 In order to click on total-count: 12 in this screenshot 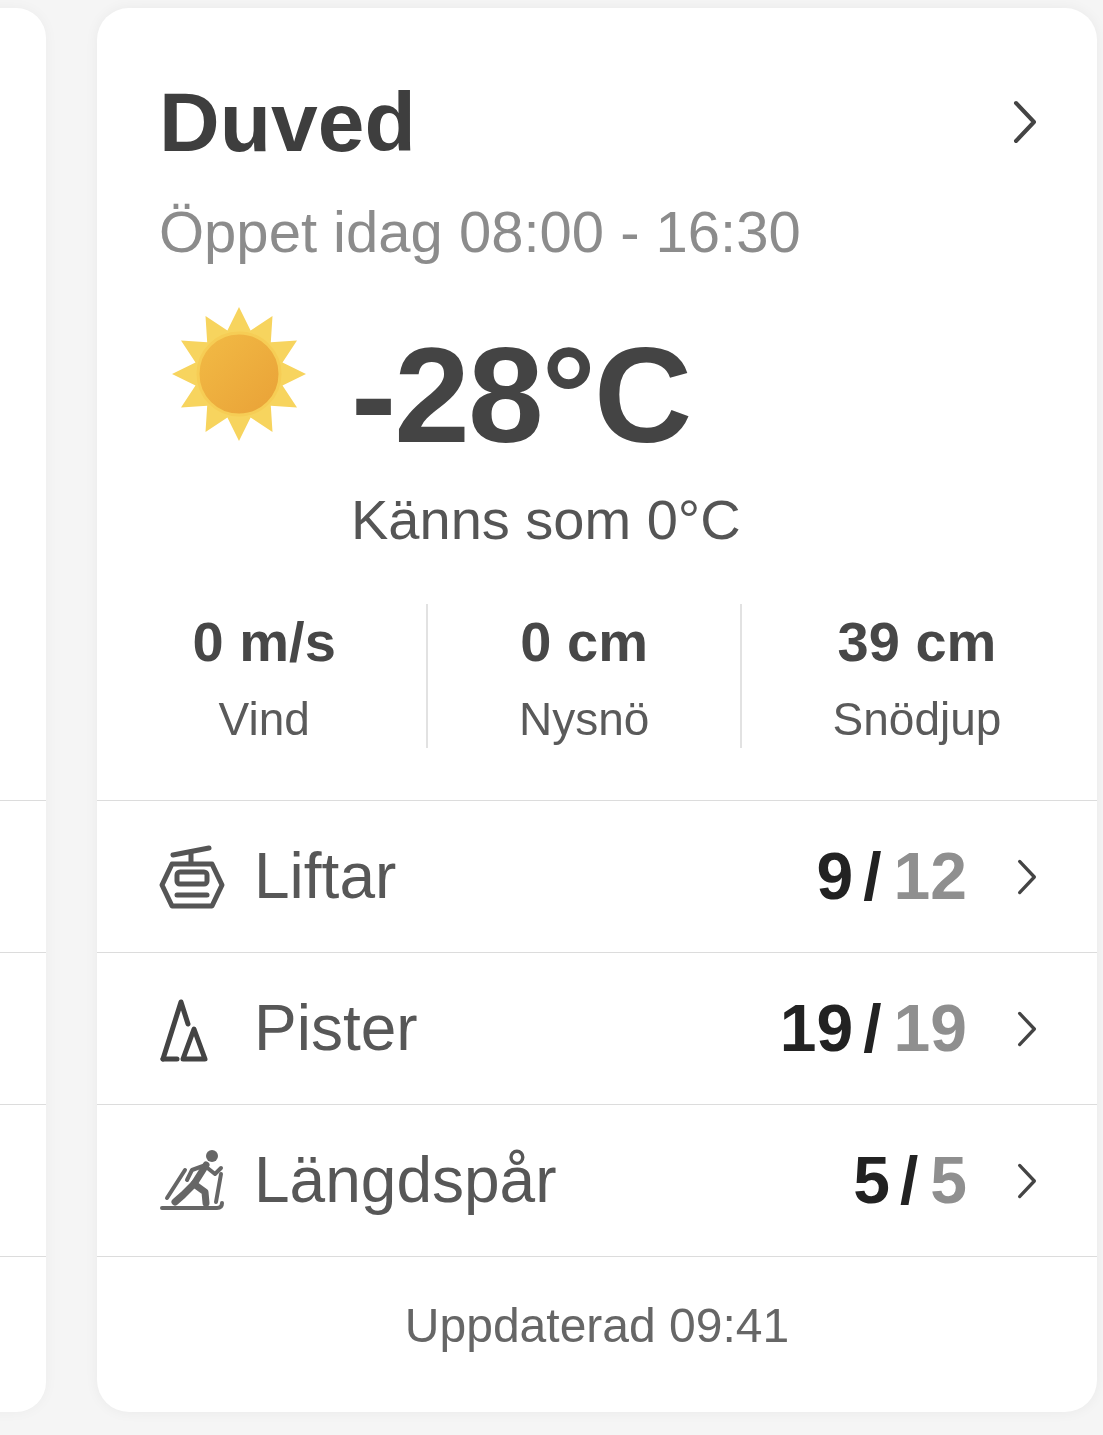, I will do `click(930, 876)`.